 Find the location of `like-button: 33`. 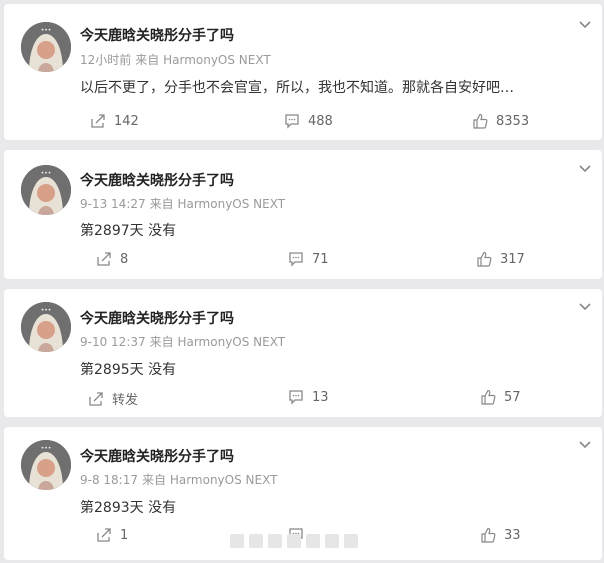

like-button: 33 is located at coordinates (500, 535).